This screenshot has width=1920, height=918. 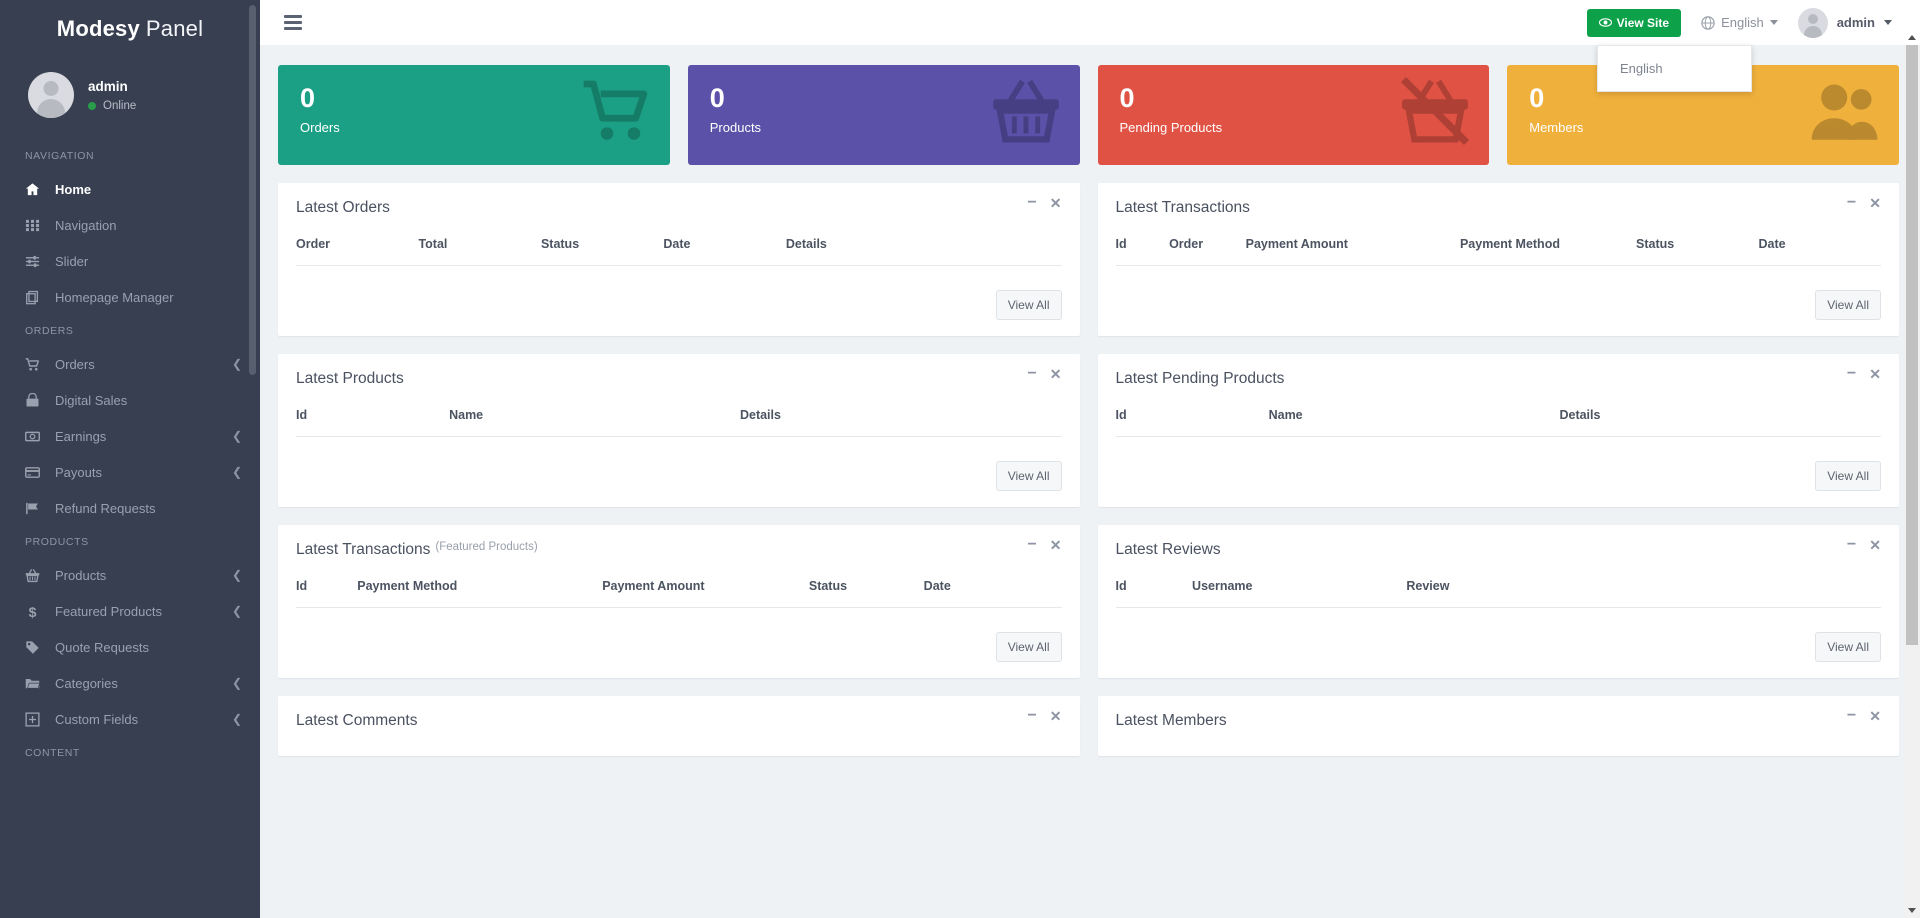 What do you see at coordinates (679, 542) in the screenshot?
I see `panel-header: Latest Transactions (Featured Products) − ✕` at bounding box center [679, 542].